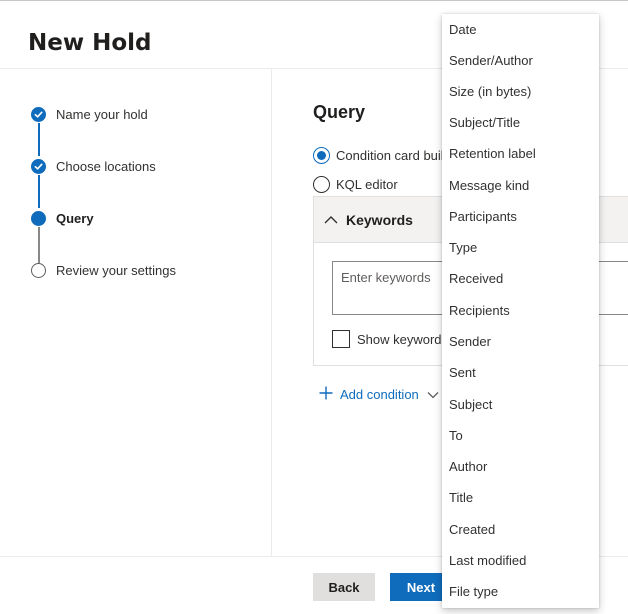  What do you see at coordinates (367, 184) in the screenshot?
I see `radio-label: KQL editor` at bounding box center [367, 184].